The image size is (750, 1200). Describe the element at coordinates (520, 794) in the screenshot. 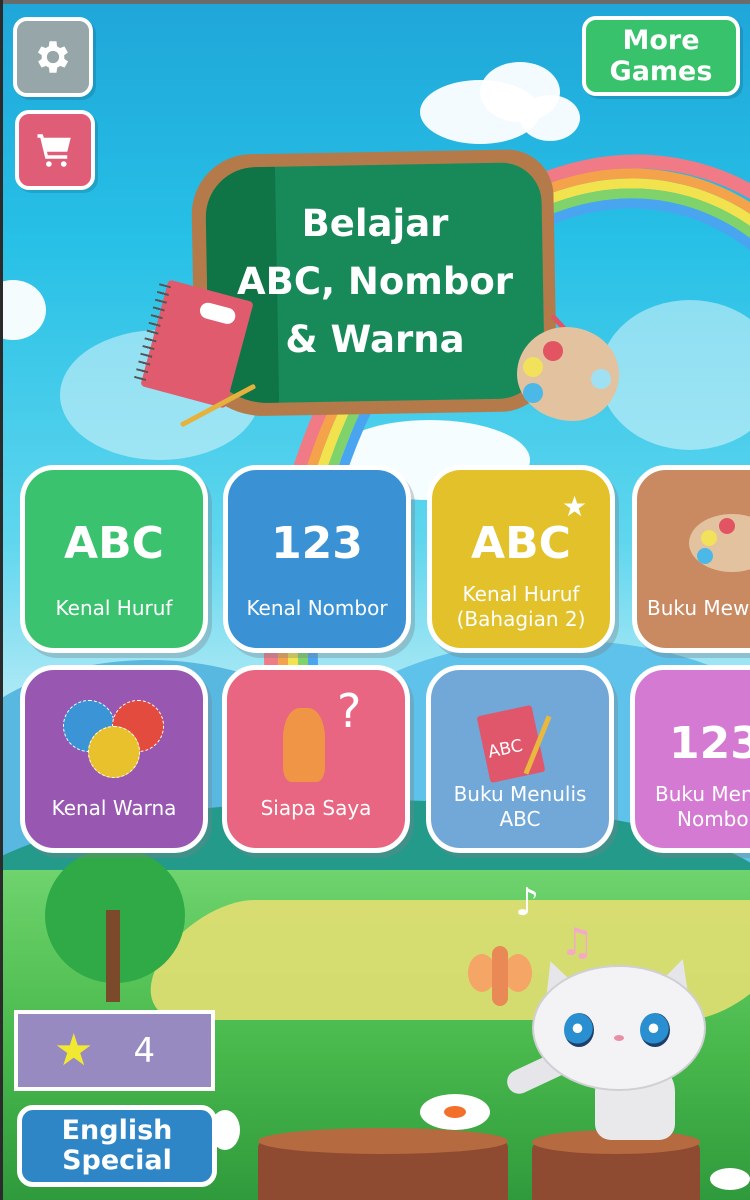

I see `tile-label: Buku Menulis` at that location.